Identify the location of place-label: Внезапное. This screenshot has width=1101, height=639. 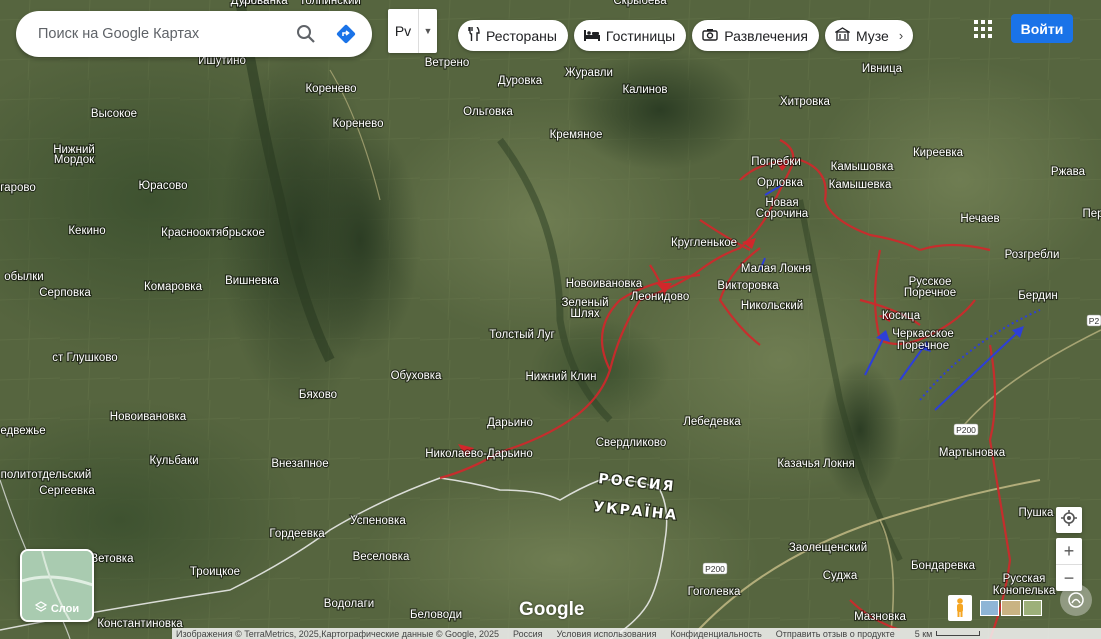
(299, 464).